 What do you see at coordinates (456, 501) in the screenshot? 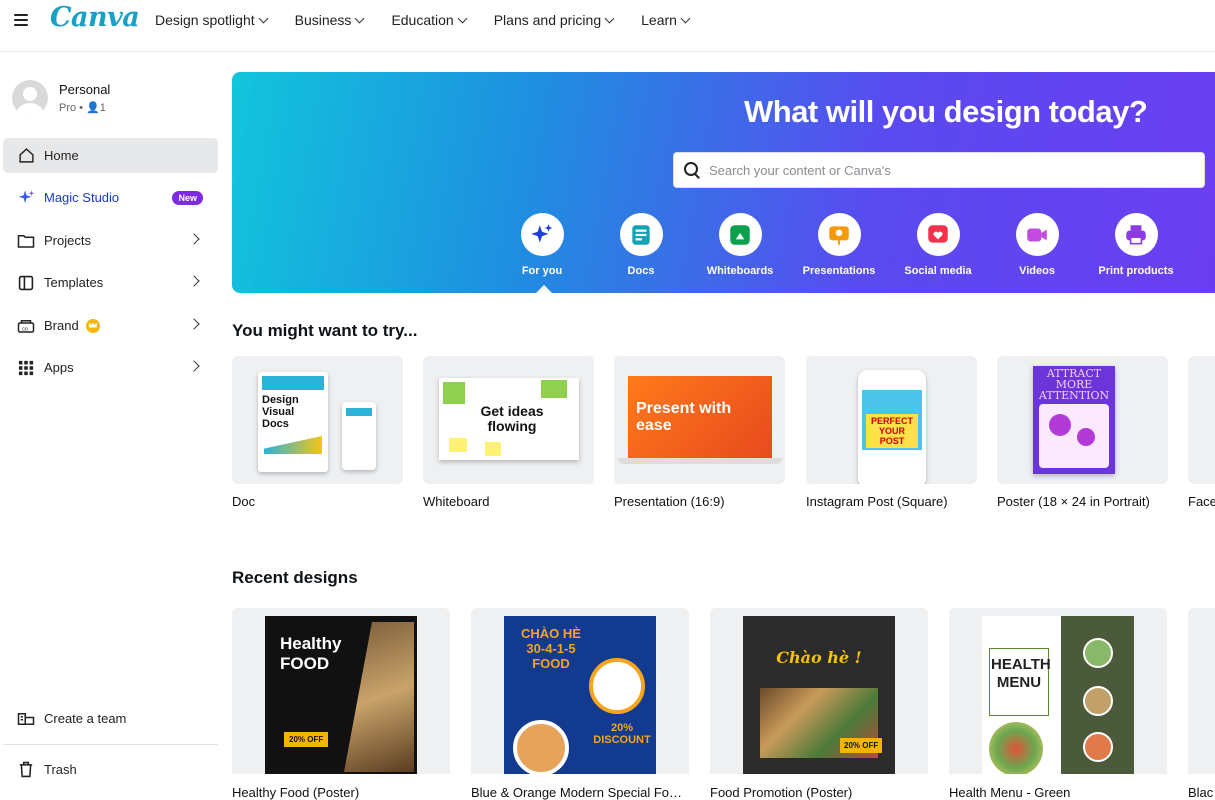
I see `try-card-label: Whiteboard` at bounding box center [456, 501].